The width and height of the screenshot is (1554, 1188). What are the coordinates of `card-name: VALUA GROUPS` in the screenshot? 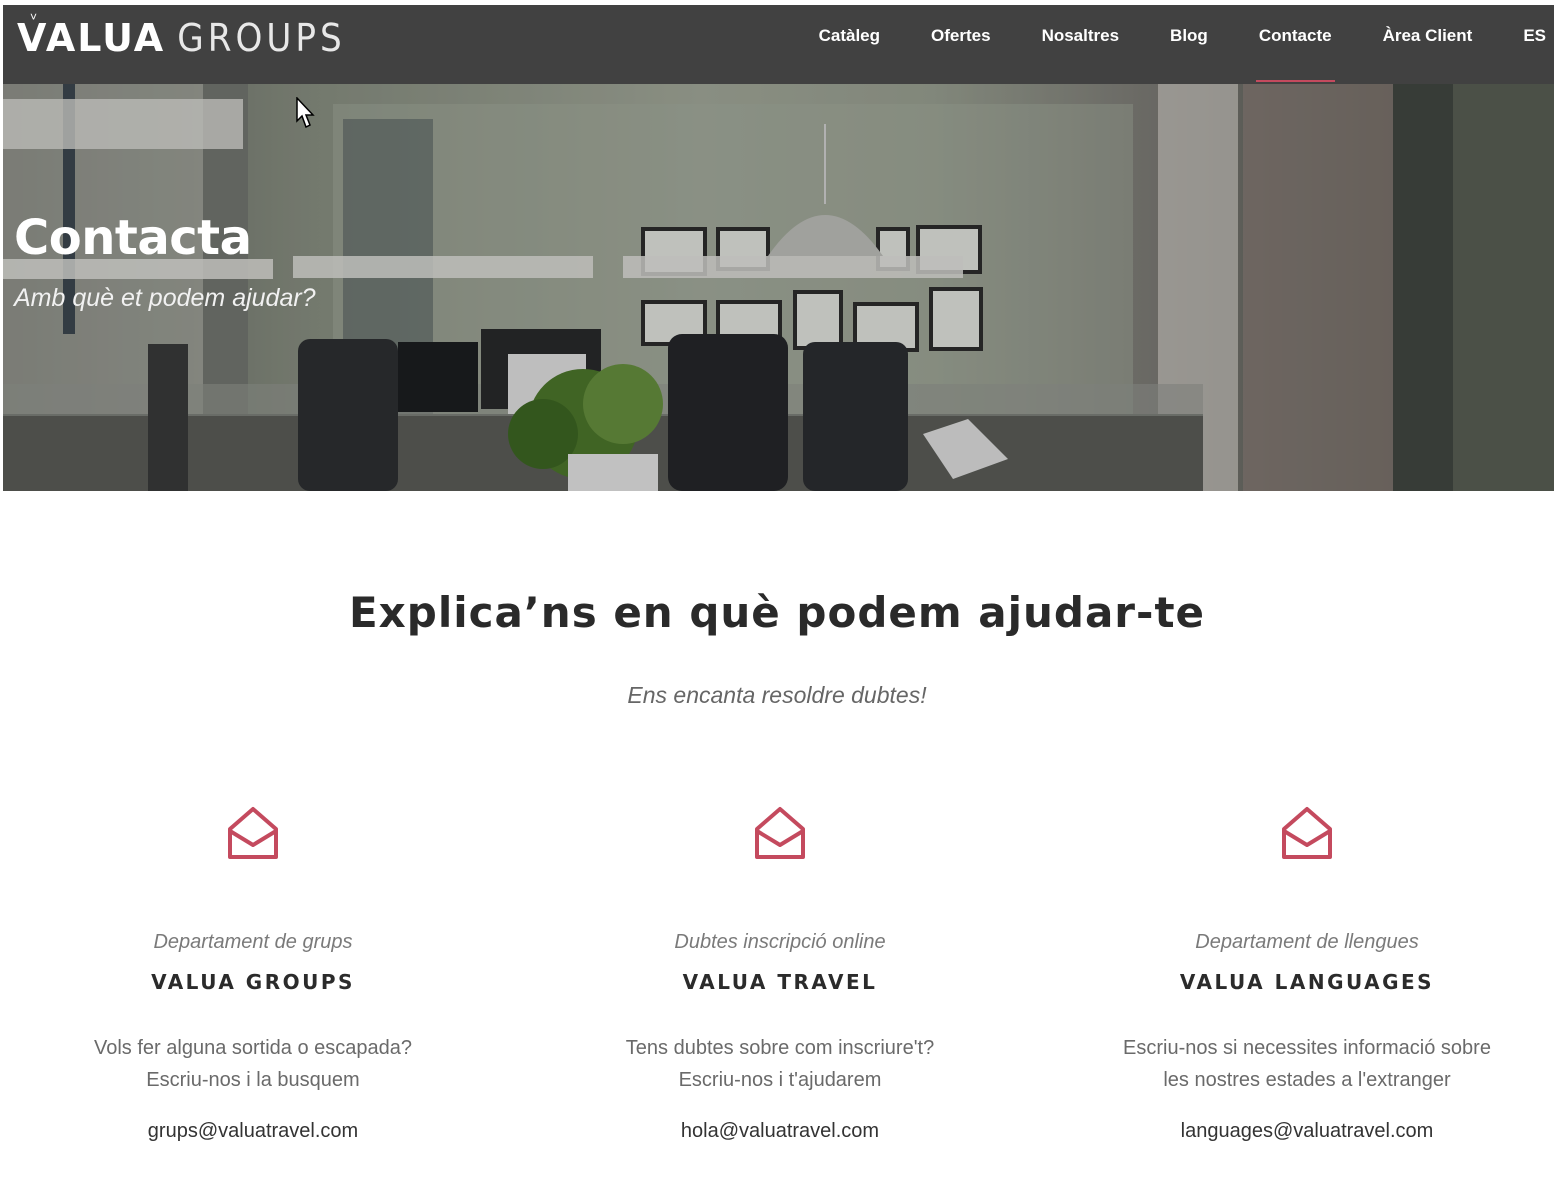 It's located at (253, 982).